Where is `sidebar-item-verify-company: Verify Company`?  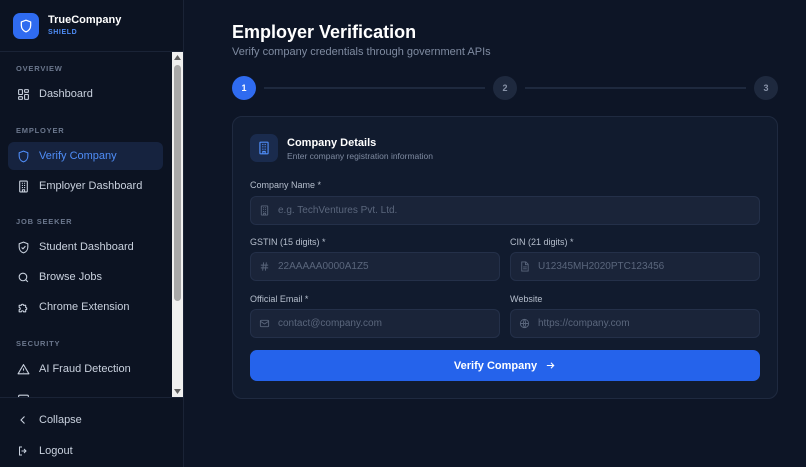 sidebar-item-verify-company: Verify Company is located at coordinates (85, 156).